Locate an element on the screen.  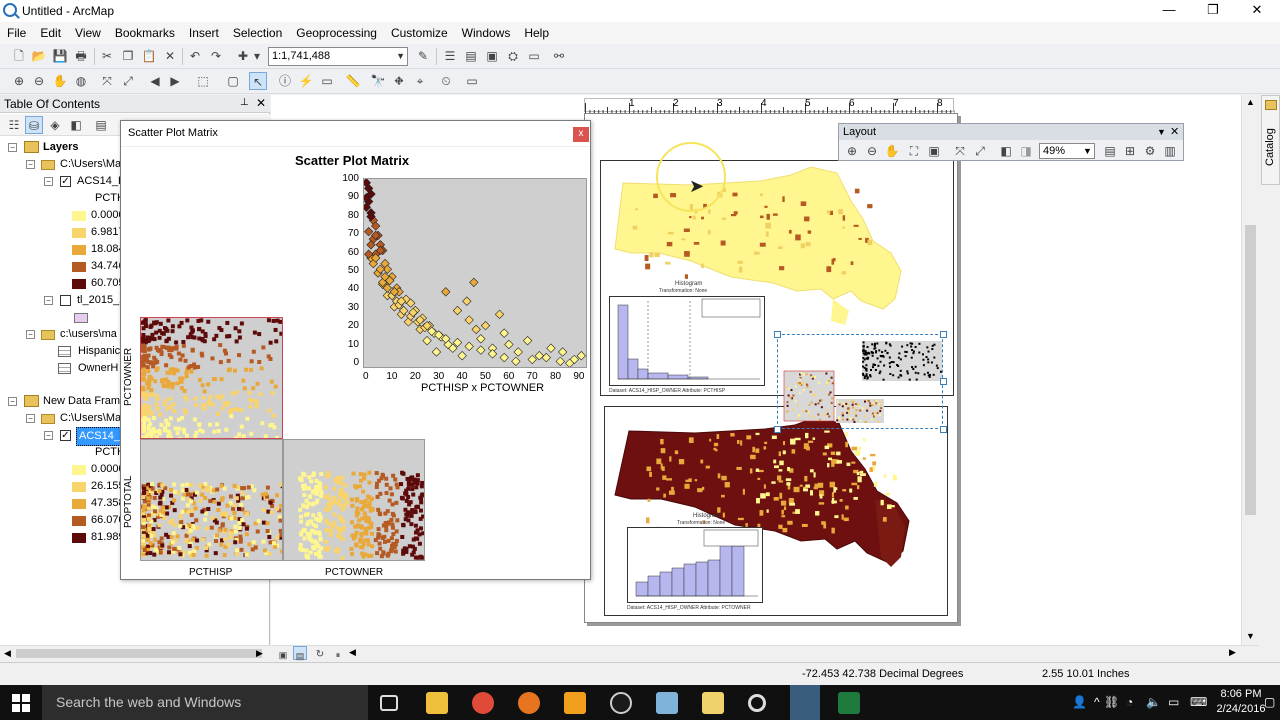
toc-window-icon: ☰ is located at coordinates (450, 56).